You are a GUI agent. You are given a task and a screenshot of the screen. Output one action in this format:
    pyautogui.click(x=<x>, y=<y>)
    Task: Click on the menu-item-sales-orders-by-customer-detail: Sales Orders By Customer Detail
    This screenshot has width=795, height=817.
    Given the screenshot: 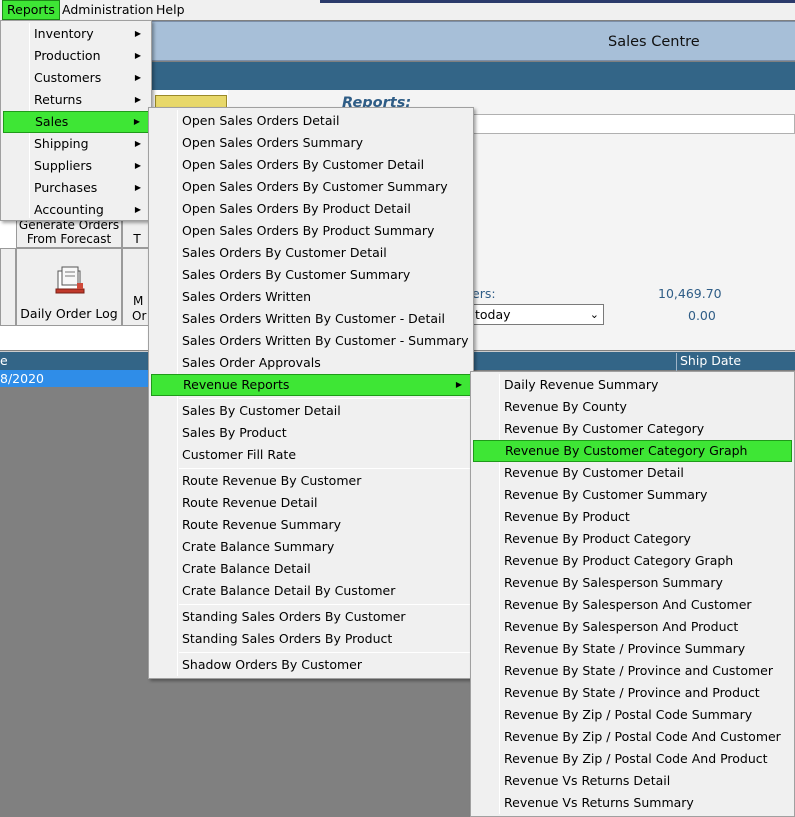 What is the action you would take?
    pyautogui.click(x=311, y=253)
    